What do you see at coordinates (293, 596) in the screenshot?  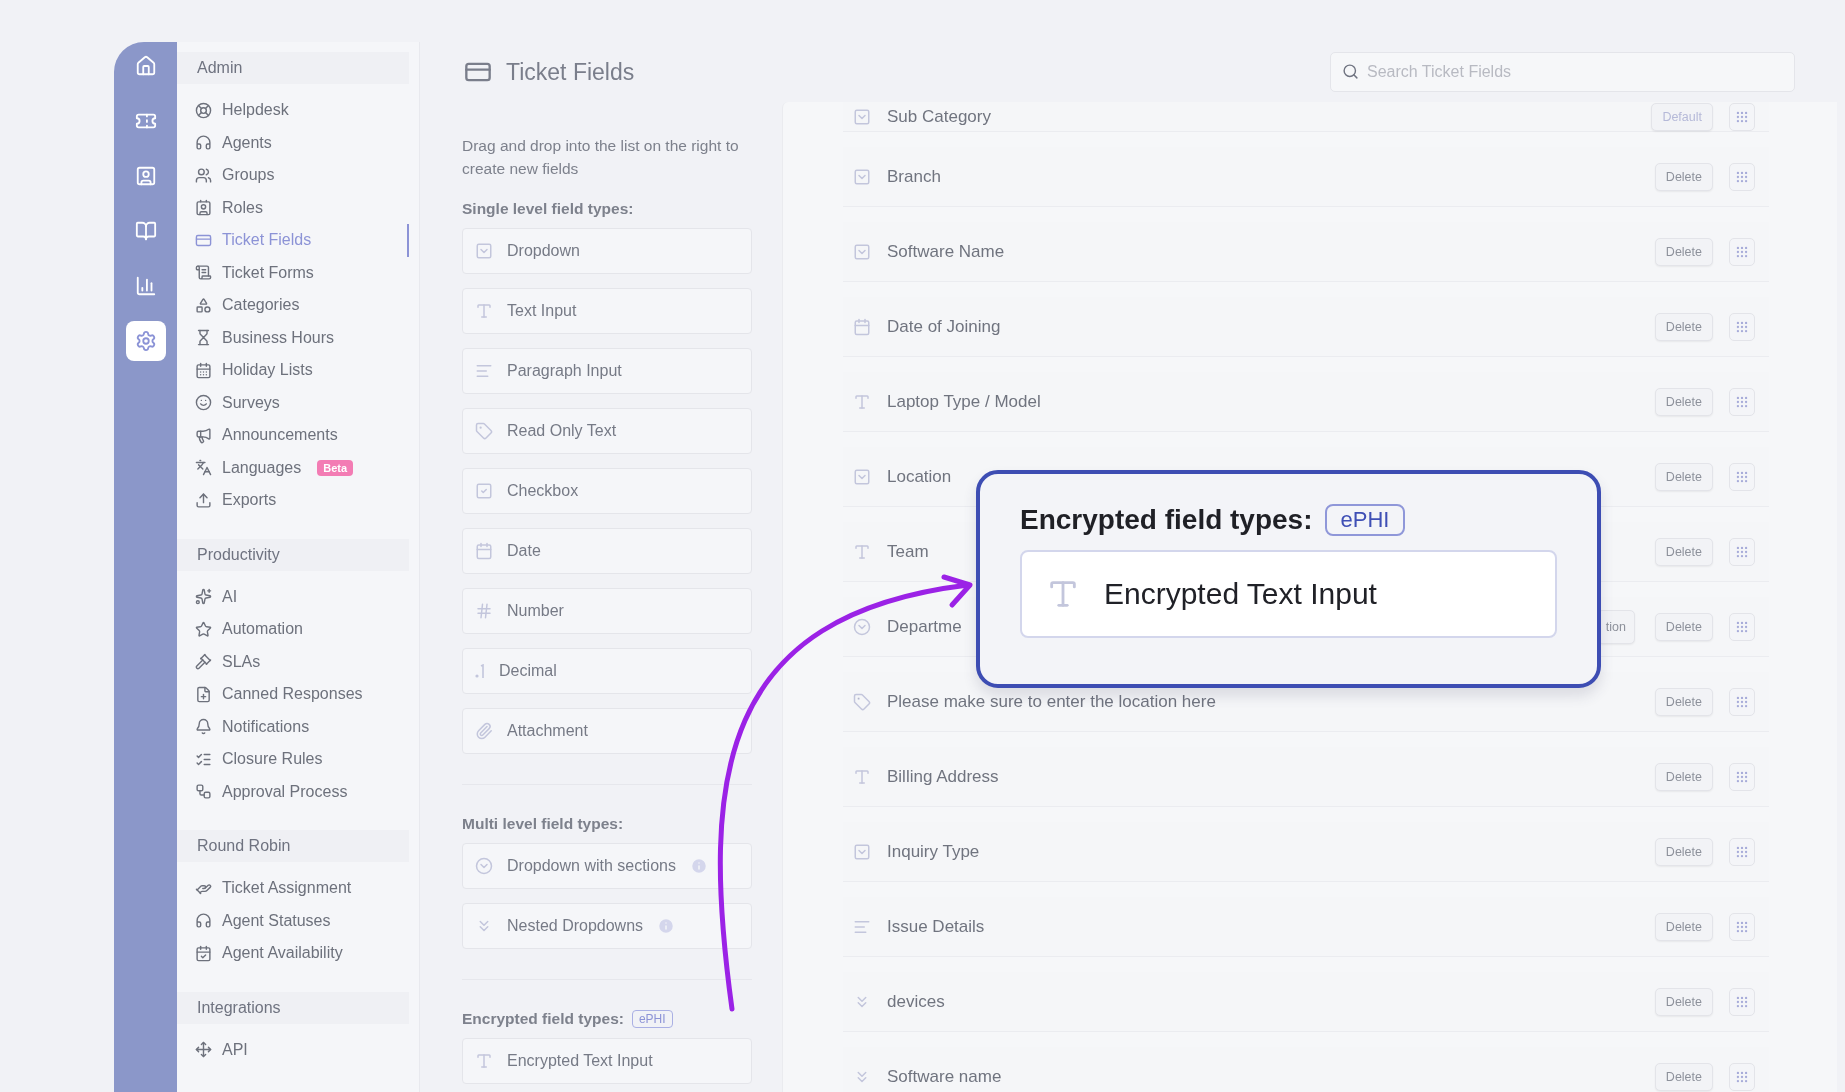 I see `sidebar-item: AI` at bounding box center [293, 596].